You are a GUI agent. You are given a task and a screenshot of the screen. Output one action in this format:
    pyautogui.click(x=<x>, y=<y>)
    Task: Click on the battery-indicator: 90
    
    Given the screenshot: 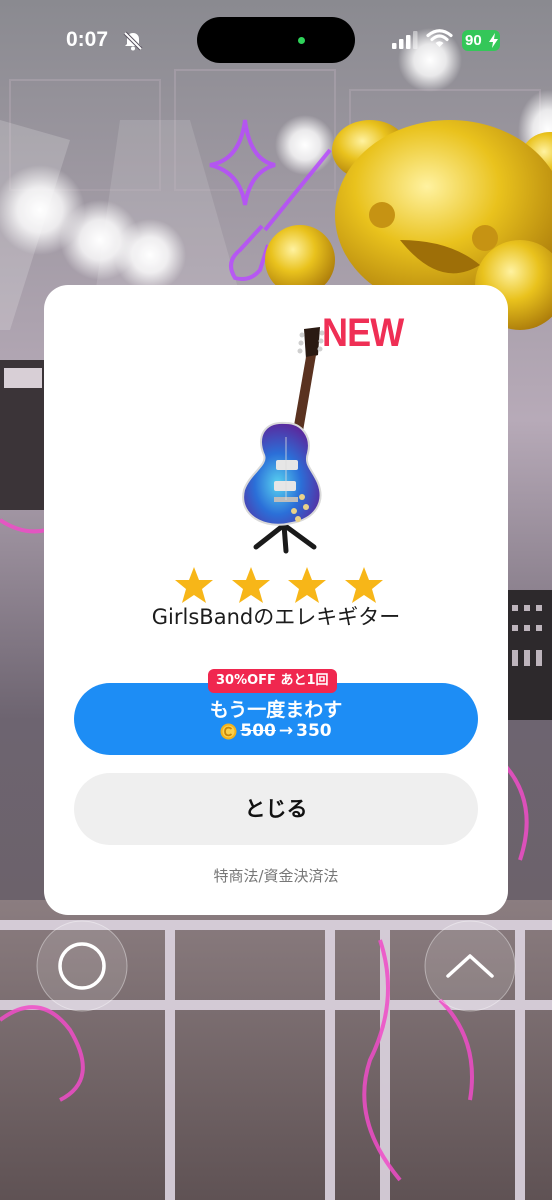 What is the action you would take?
    pyautogui.click(x=481, y=40)
    